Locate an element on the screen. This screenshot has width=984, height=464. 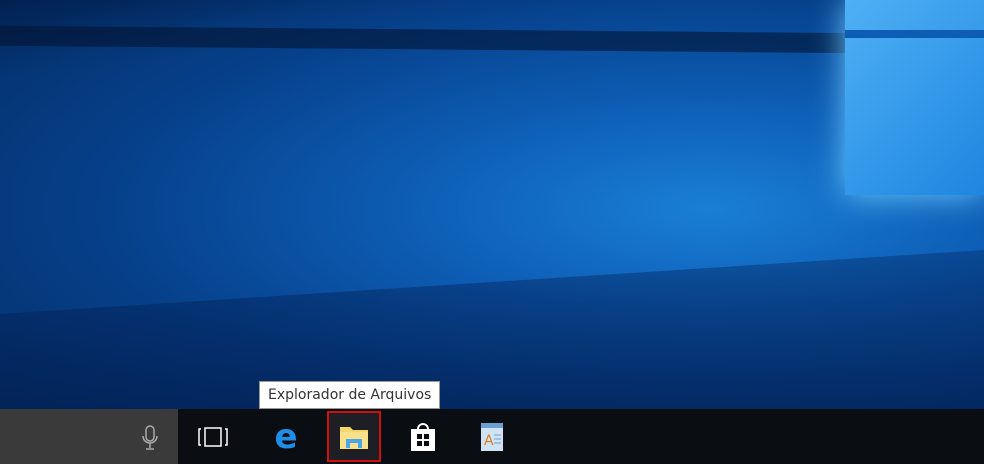
microphone-icon is located at coordinates (150, 438).